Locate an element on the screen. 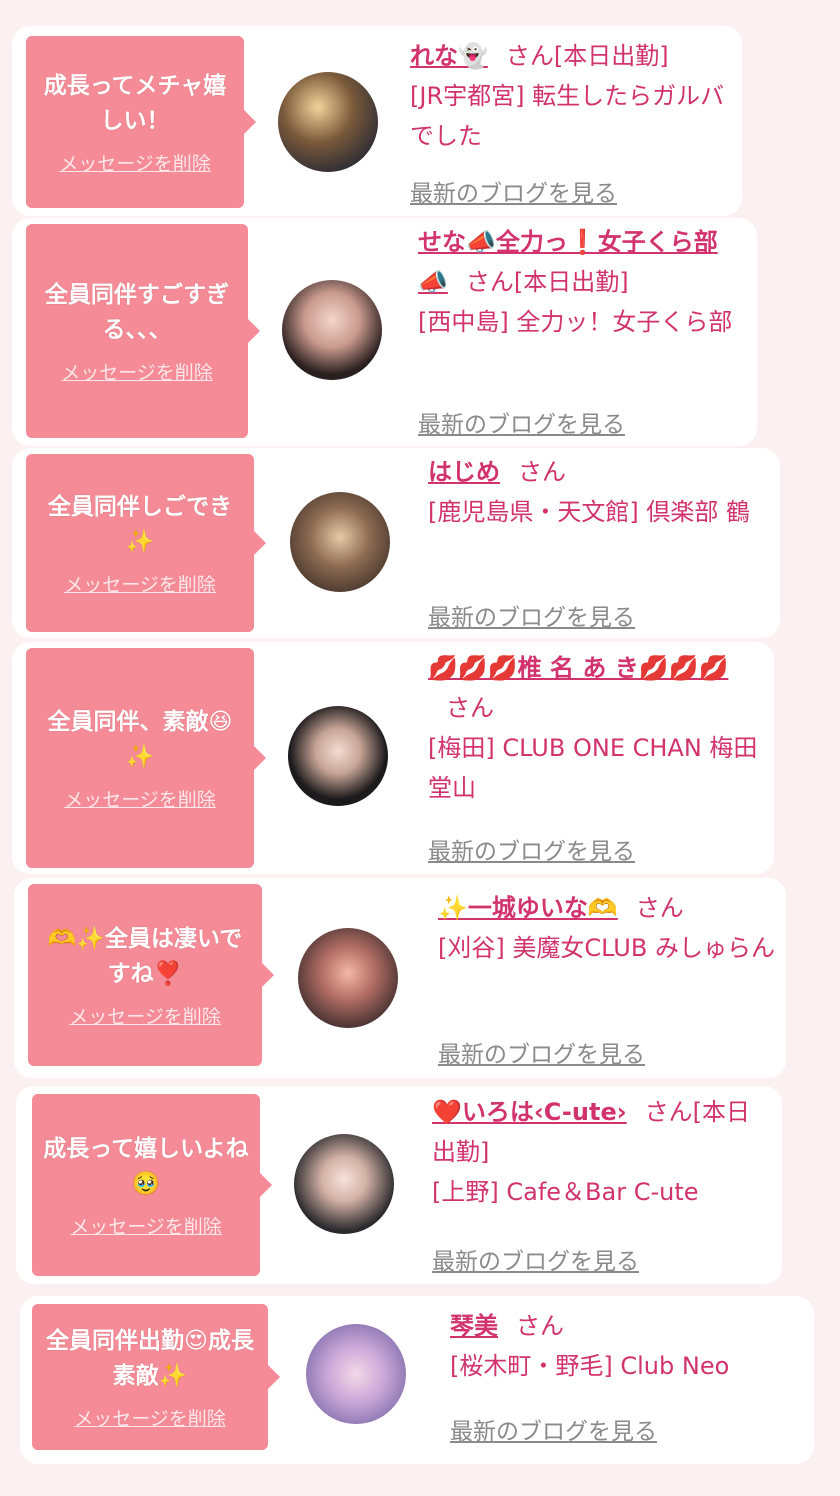 The width and height of the screenshot is (840, 1496). area-label: [鹿児島県・天文館] is located at coordinates (533, 512).